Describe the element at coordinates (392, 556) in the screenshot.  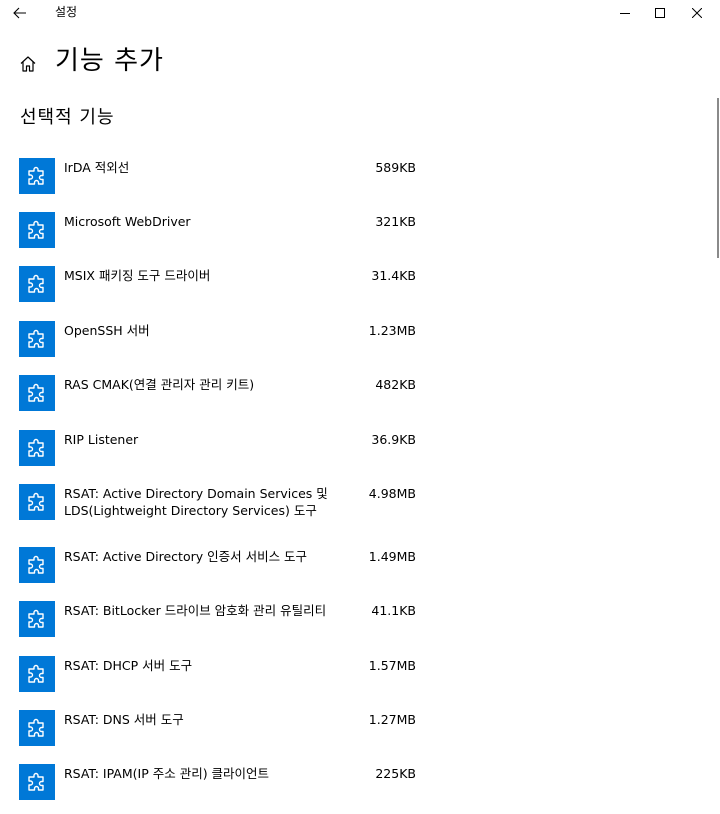
I see `feature-size: 1.49MB` at that location.